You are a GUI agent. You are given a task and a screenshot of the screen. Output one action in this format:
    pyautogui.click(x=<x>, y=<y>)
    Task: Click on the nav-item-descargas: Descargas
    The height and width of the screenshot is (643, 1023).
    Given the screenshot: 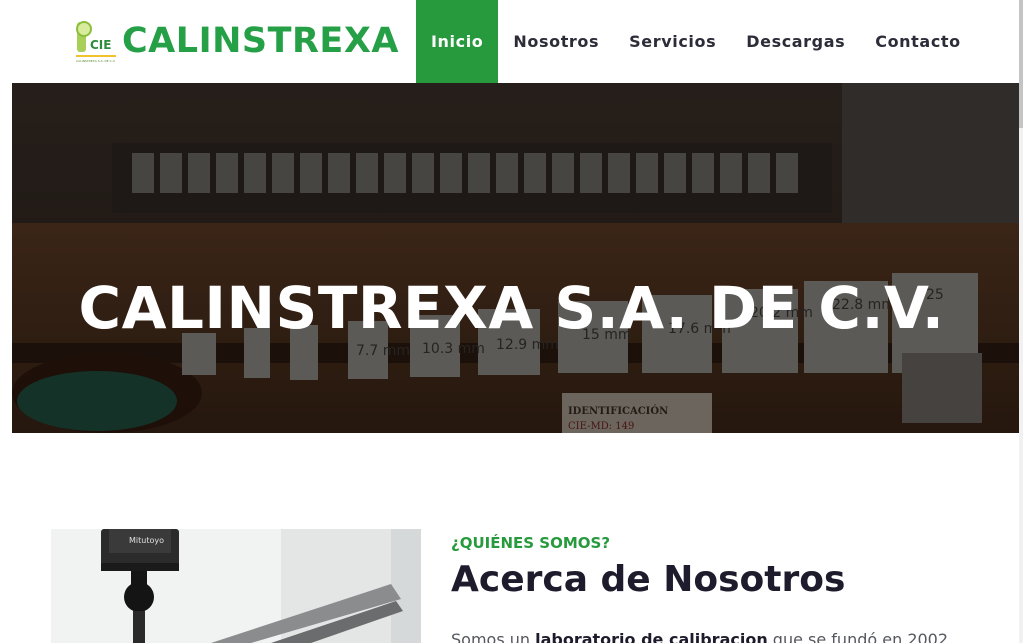 What is the action you would take?
    pyautogui.click(x=795, y=41)
    